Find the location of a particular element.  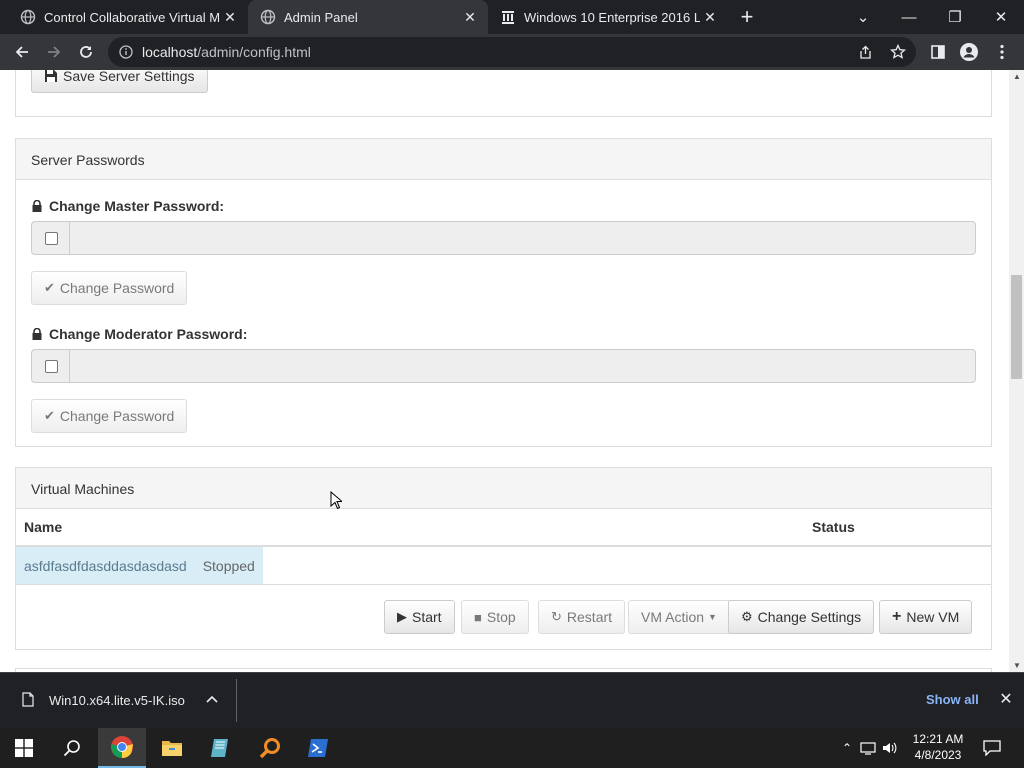

moderator-password-checkbox is located at coordinates (51, 366).